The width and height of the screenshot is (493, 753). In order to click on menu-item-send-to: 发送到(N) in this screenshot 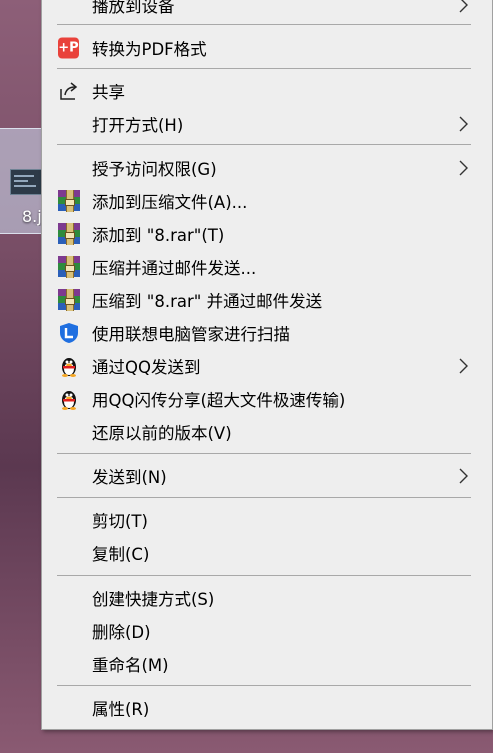, I will do `click(267, 475)`.